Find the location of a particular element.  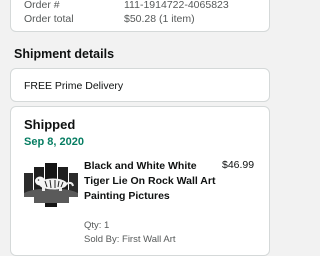

order-total-row: Order total $50.28 (1 item) is located at coordinates (144, 19).